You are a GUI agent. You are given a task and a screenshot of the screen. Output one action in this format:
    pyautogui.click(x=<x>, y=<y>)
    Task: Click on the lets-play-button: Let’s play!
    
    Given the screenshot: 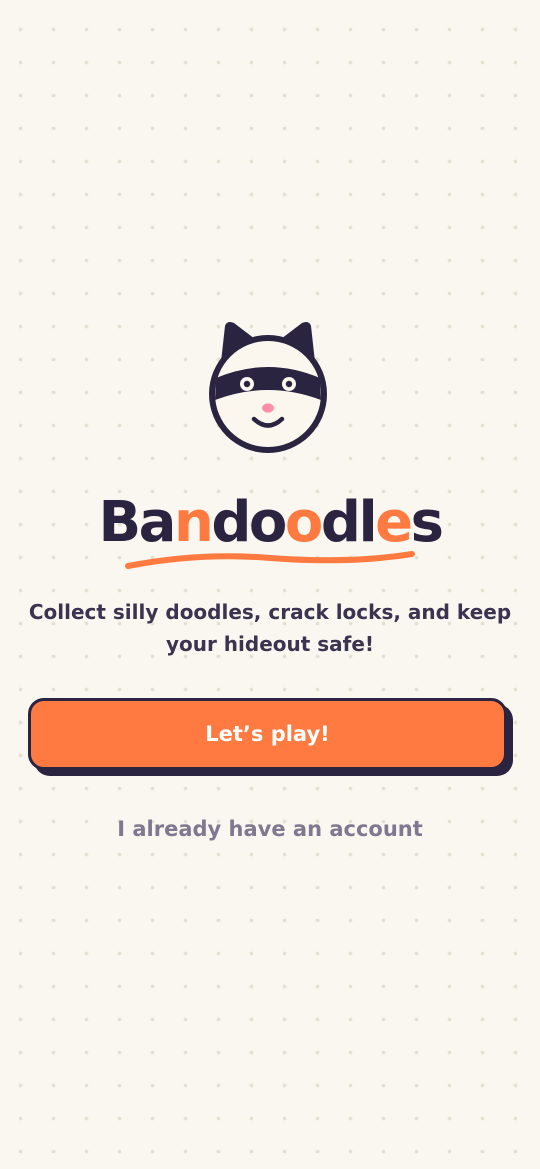 What is the action you would take?
    pyautogui.click(x=267, y=734)
    